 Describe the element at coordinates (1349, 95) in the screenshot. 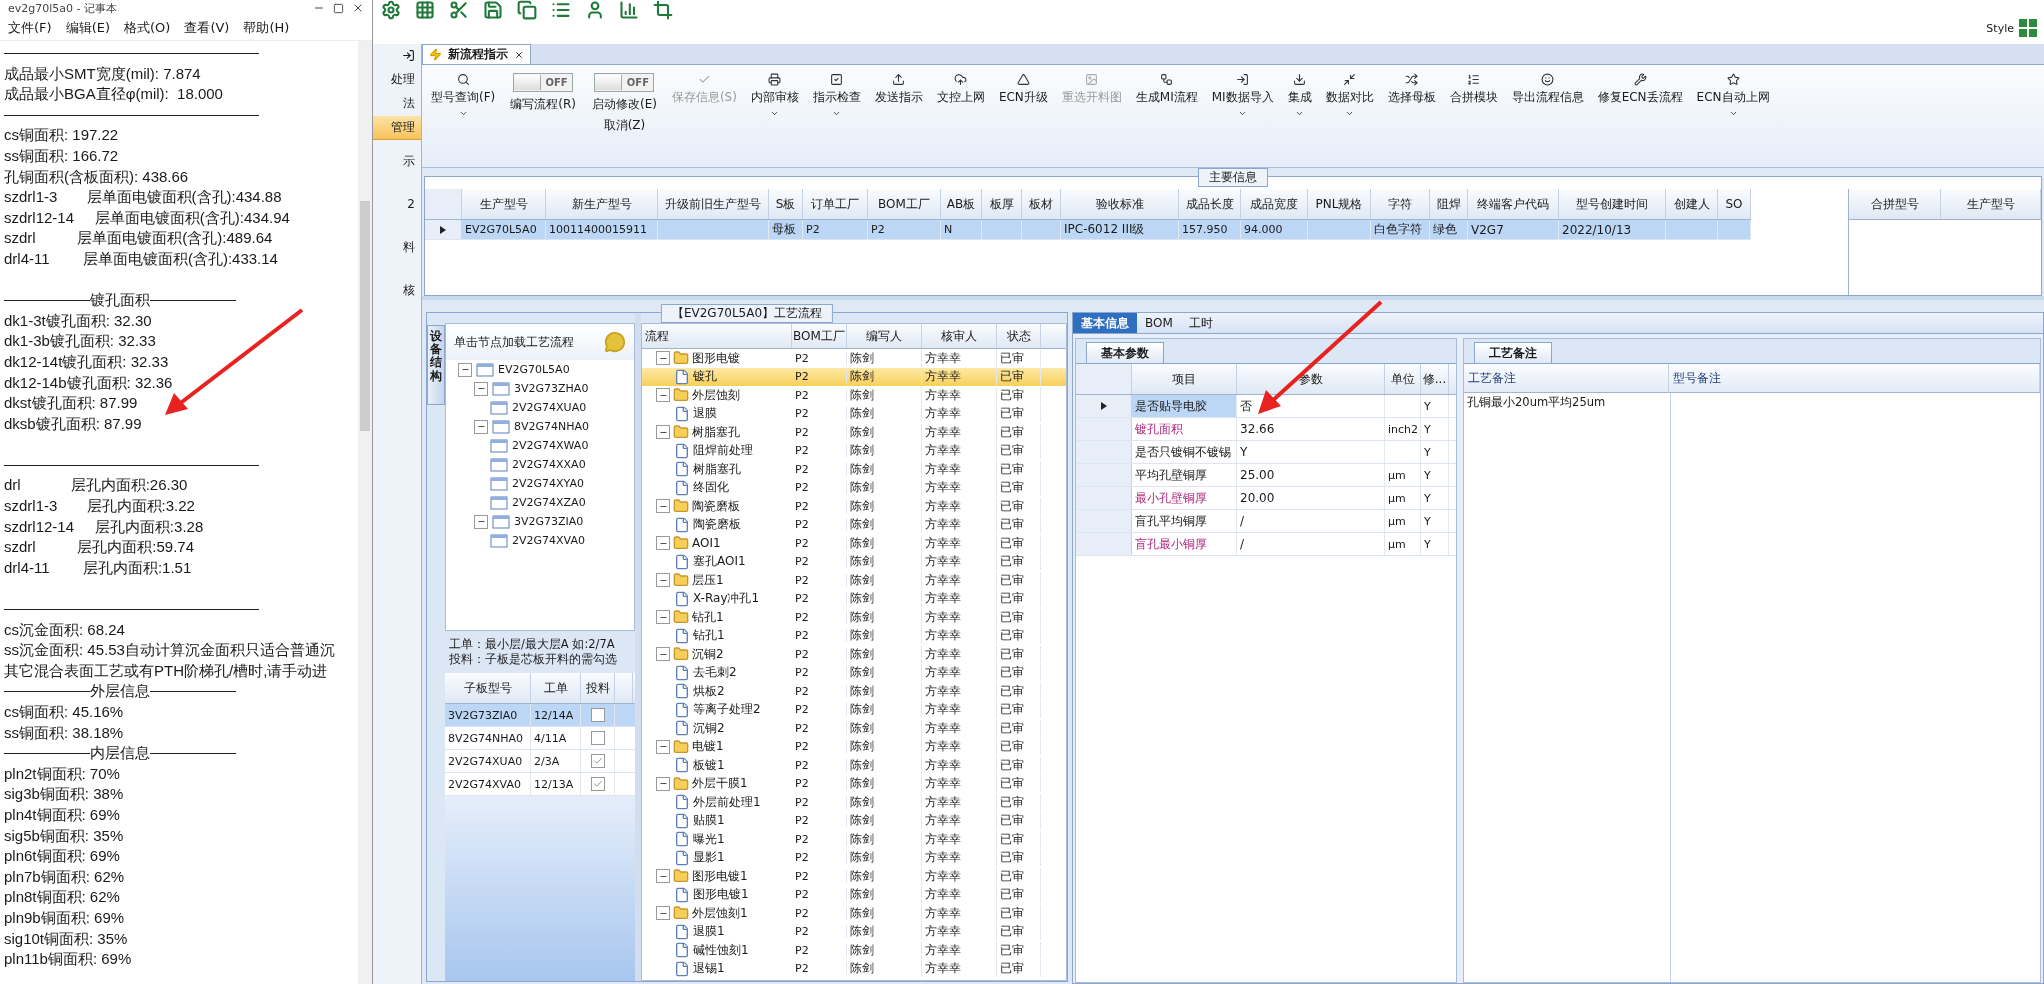

I see `toolbar-button: 数据对比` at that location.